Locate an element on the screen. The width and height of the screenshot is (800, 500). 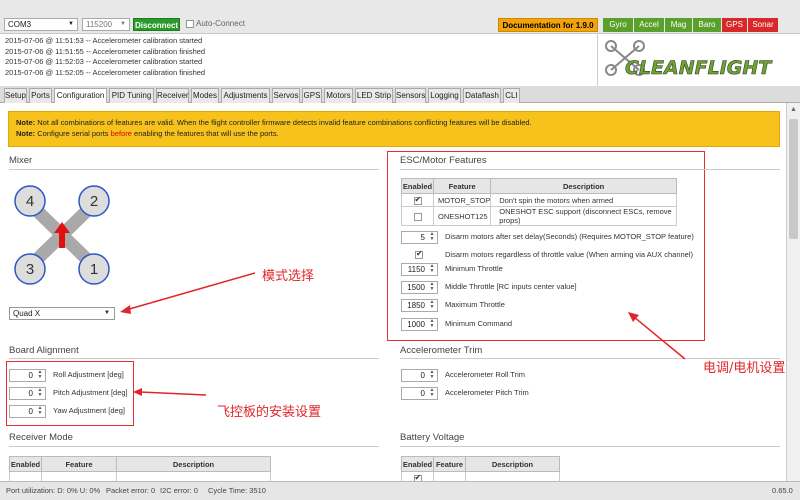
auto-connect-toggle: Auto-Connect is located at coordinates (215, 23).